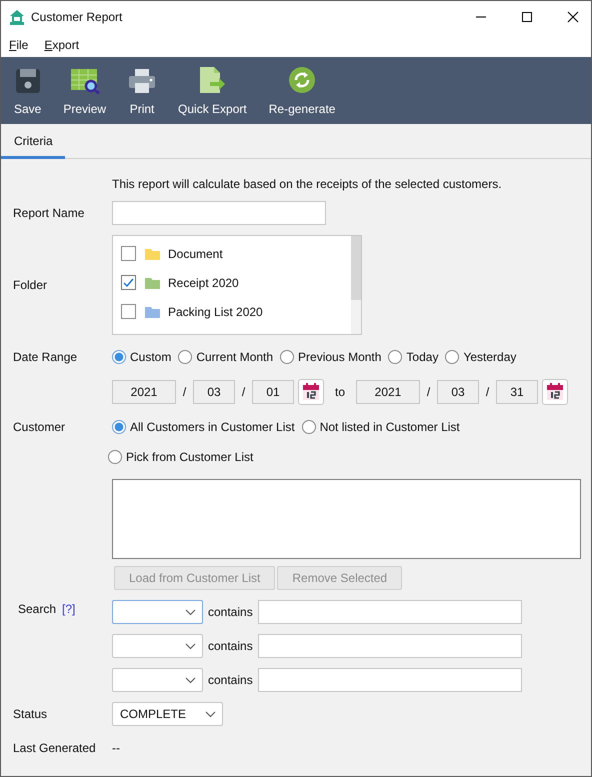 The height and width of the screenshot is (777, 592). Describe the element at coordinates (527, 17) in the screenshot. I see `maximize-icon` at that location.